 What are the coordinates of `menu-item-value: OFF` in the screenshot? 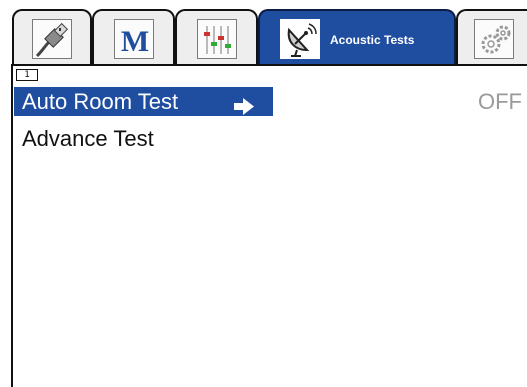 It's located at (500, 101).